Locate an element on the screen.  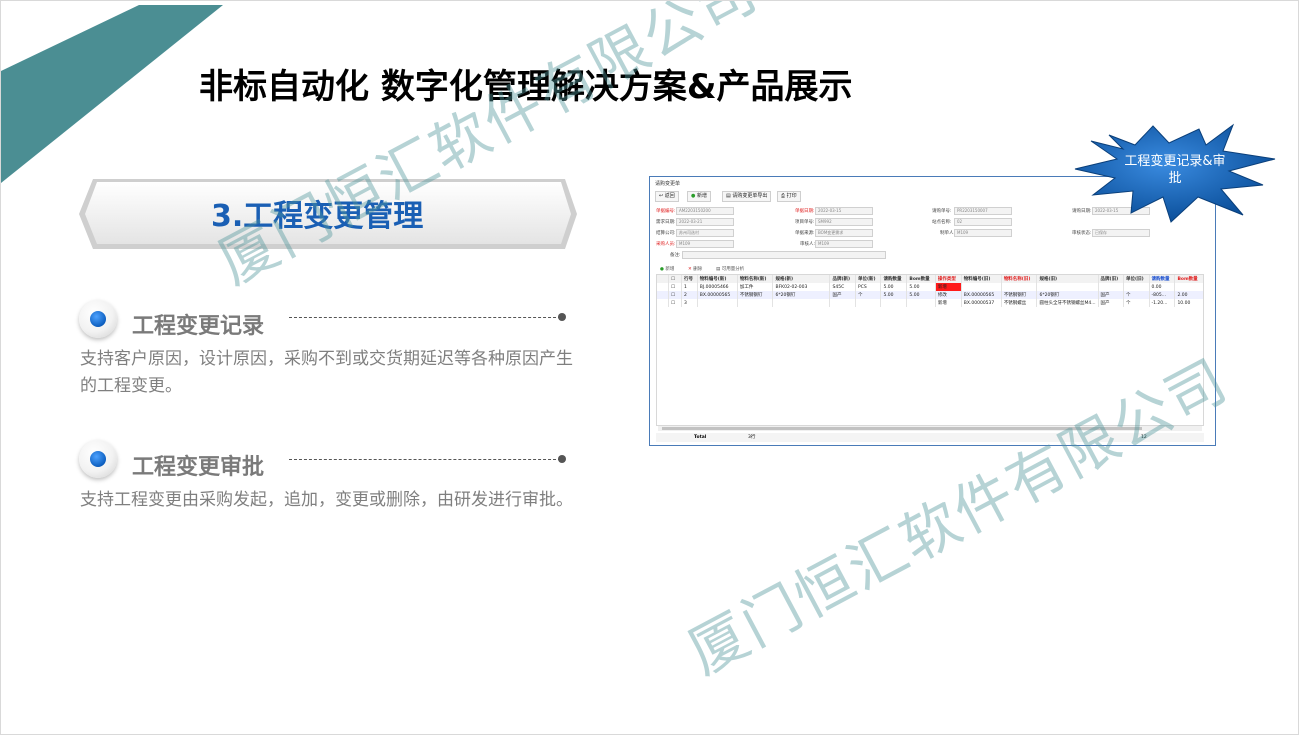
doc-no-field: AM2203150200 is located at coordinates (705, 211).